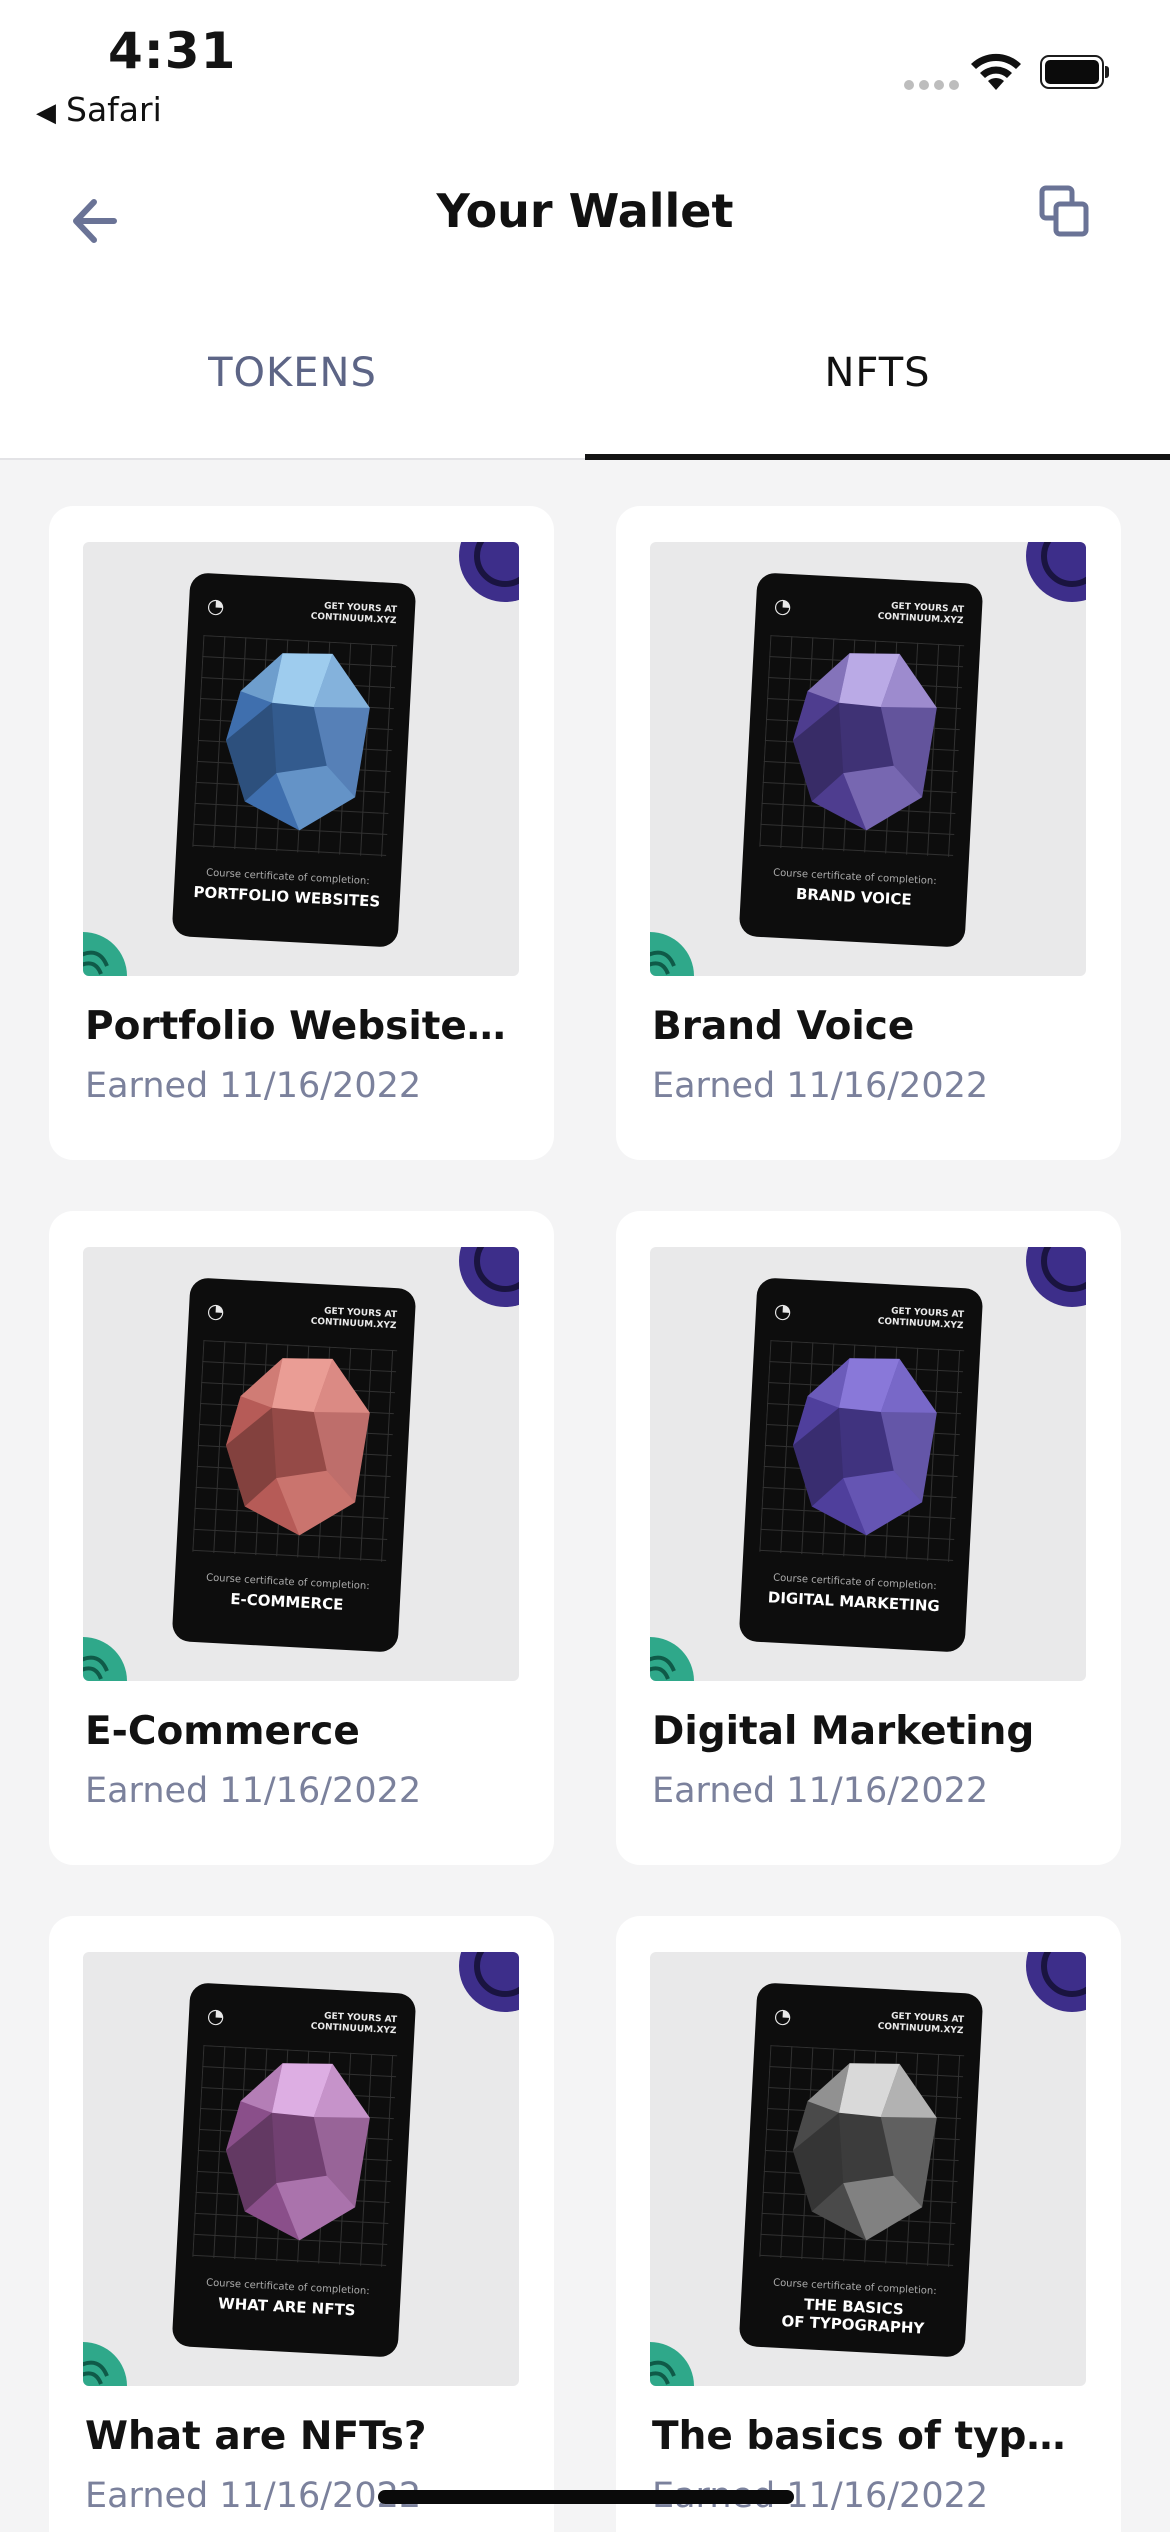  Describe the element at coordinates (46, 113) in the screenshot. I see `back-triangle-icon: ◀` at that location.